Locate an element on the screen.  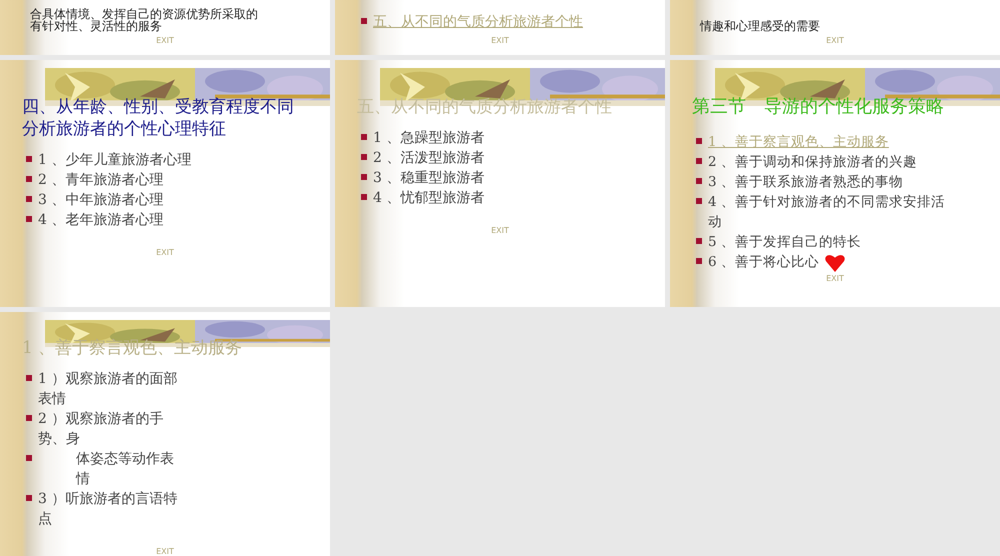
slide-title: 1 、善于察言观色、主动服务 is located at coordinates (133, 348).